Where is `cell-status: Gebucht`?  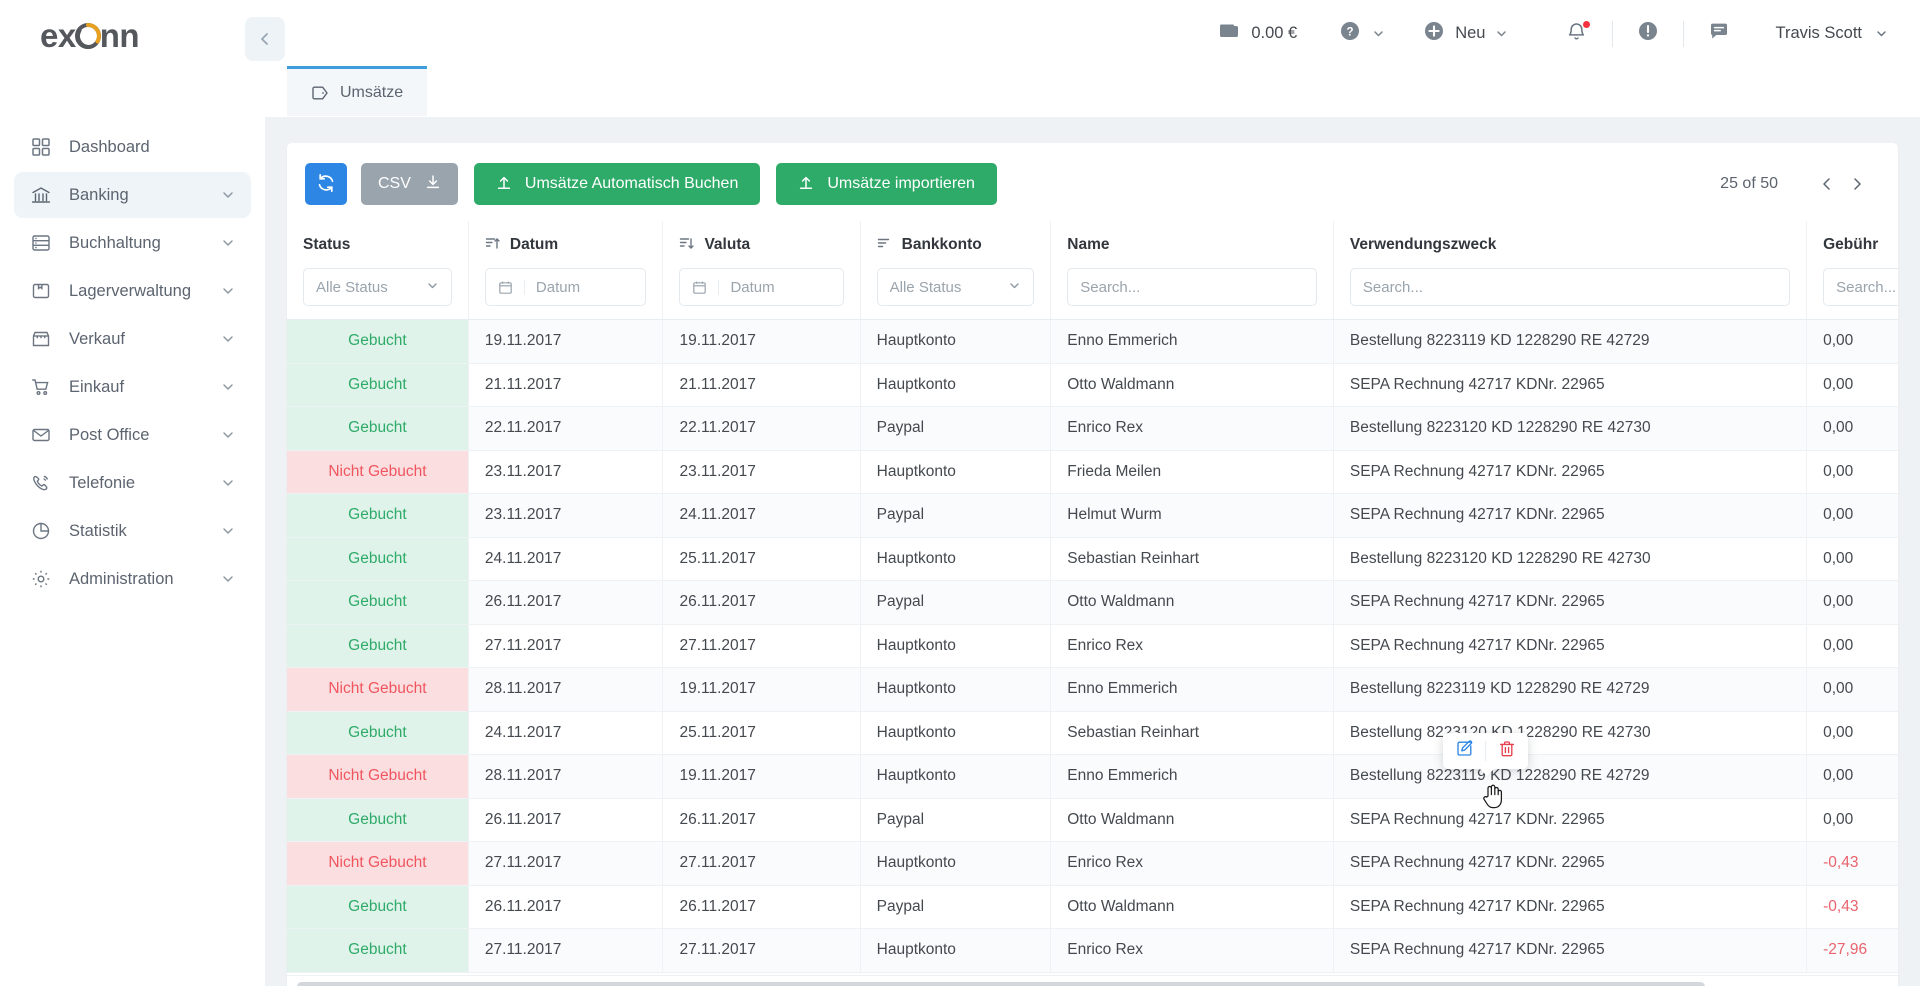 cell-status: Gebucht is located at coordinates (378, 820).